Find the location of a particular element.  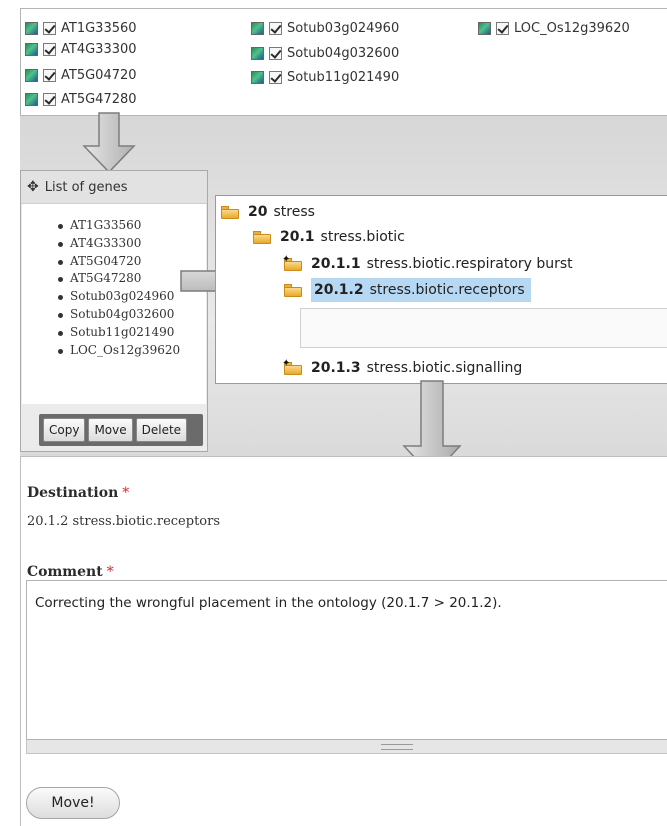

tree-node-label: stress is located at coordinates (294, 212).